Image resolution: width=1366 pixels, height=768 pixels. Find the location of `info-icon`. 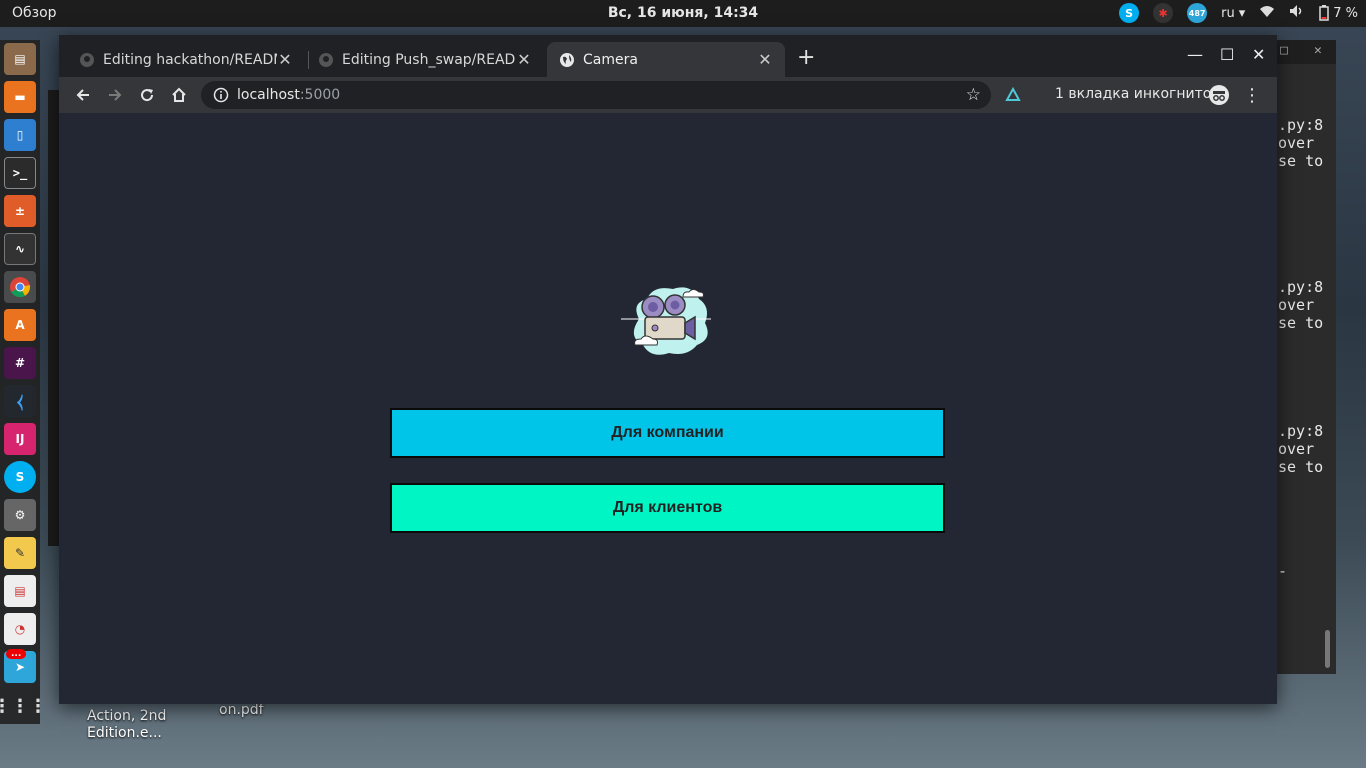

info-icon is located at coordinates (221, 95).